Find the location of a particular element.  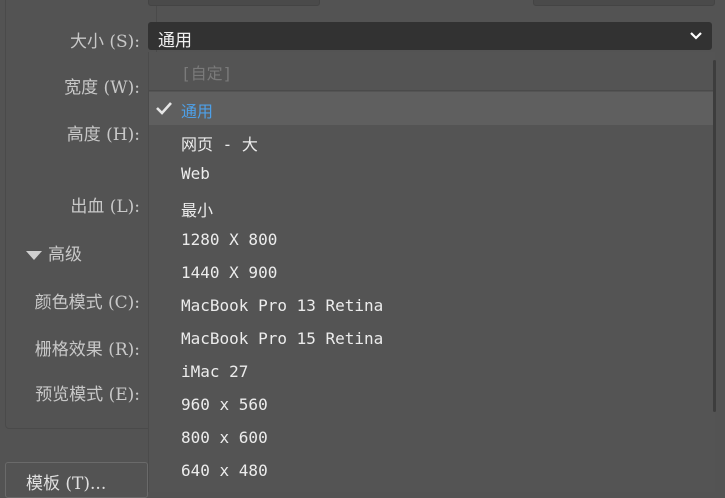

disclosure-triangle-icon is located at coordinates (34, 255).